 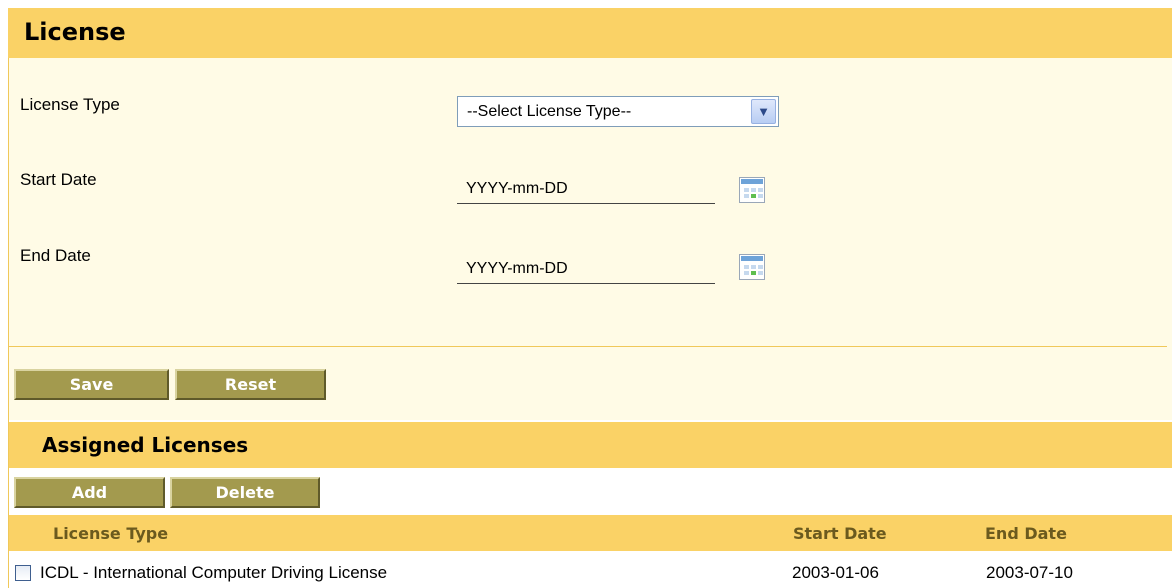 What do you see at coordinates (549, 111) in the screenshot?
I see `license-type-selected-value: --Select License Type--` at bounding box center [549, 111].